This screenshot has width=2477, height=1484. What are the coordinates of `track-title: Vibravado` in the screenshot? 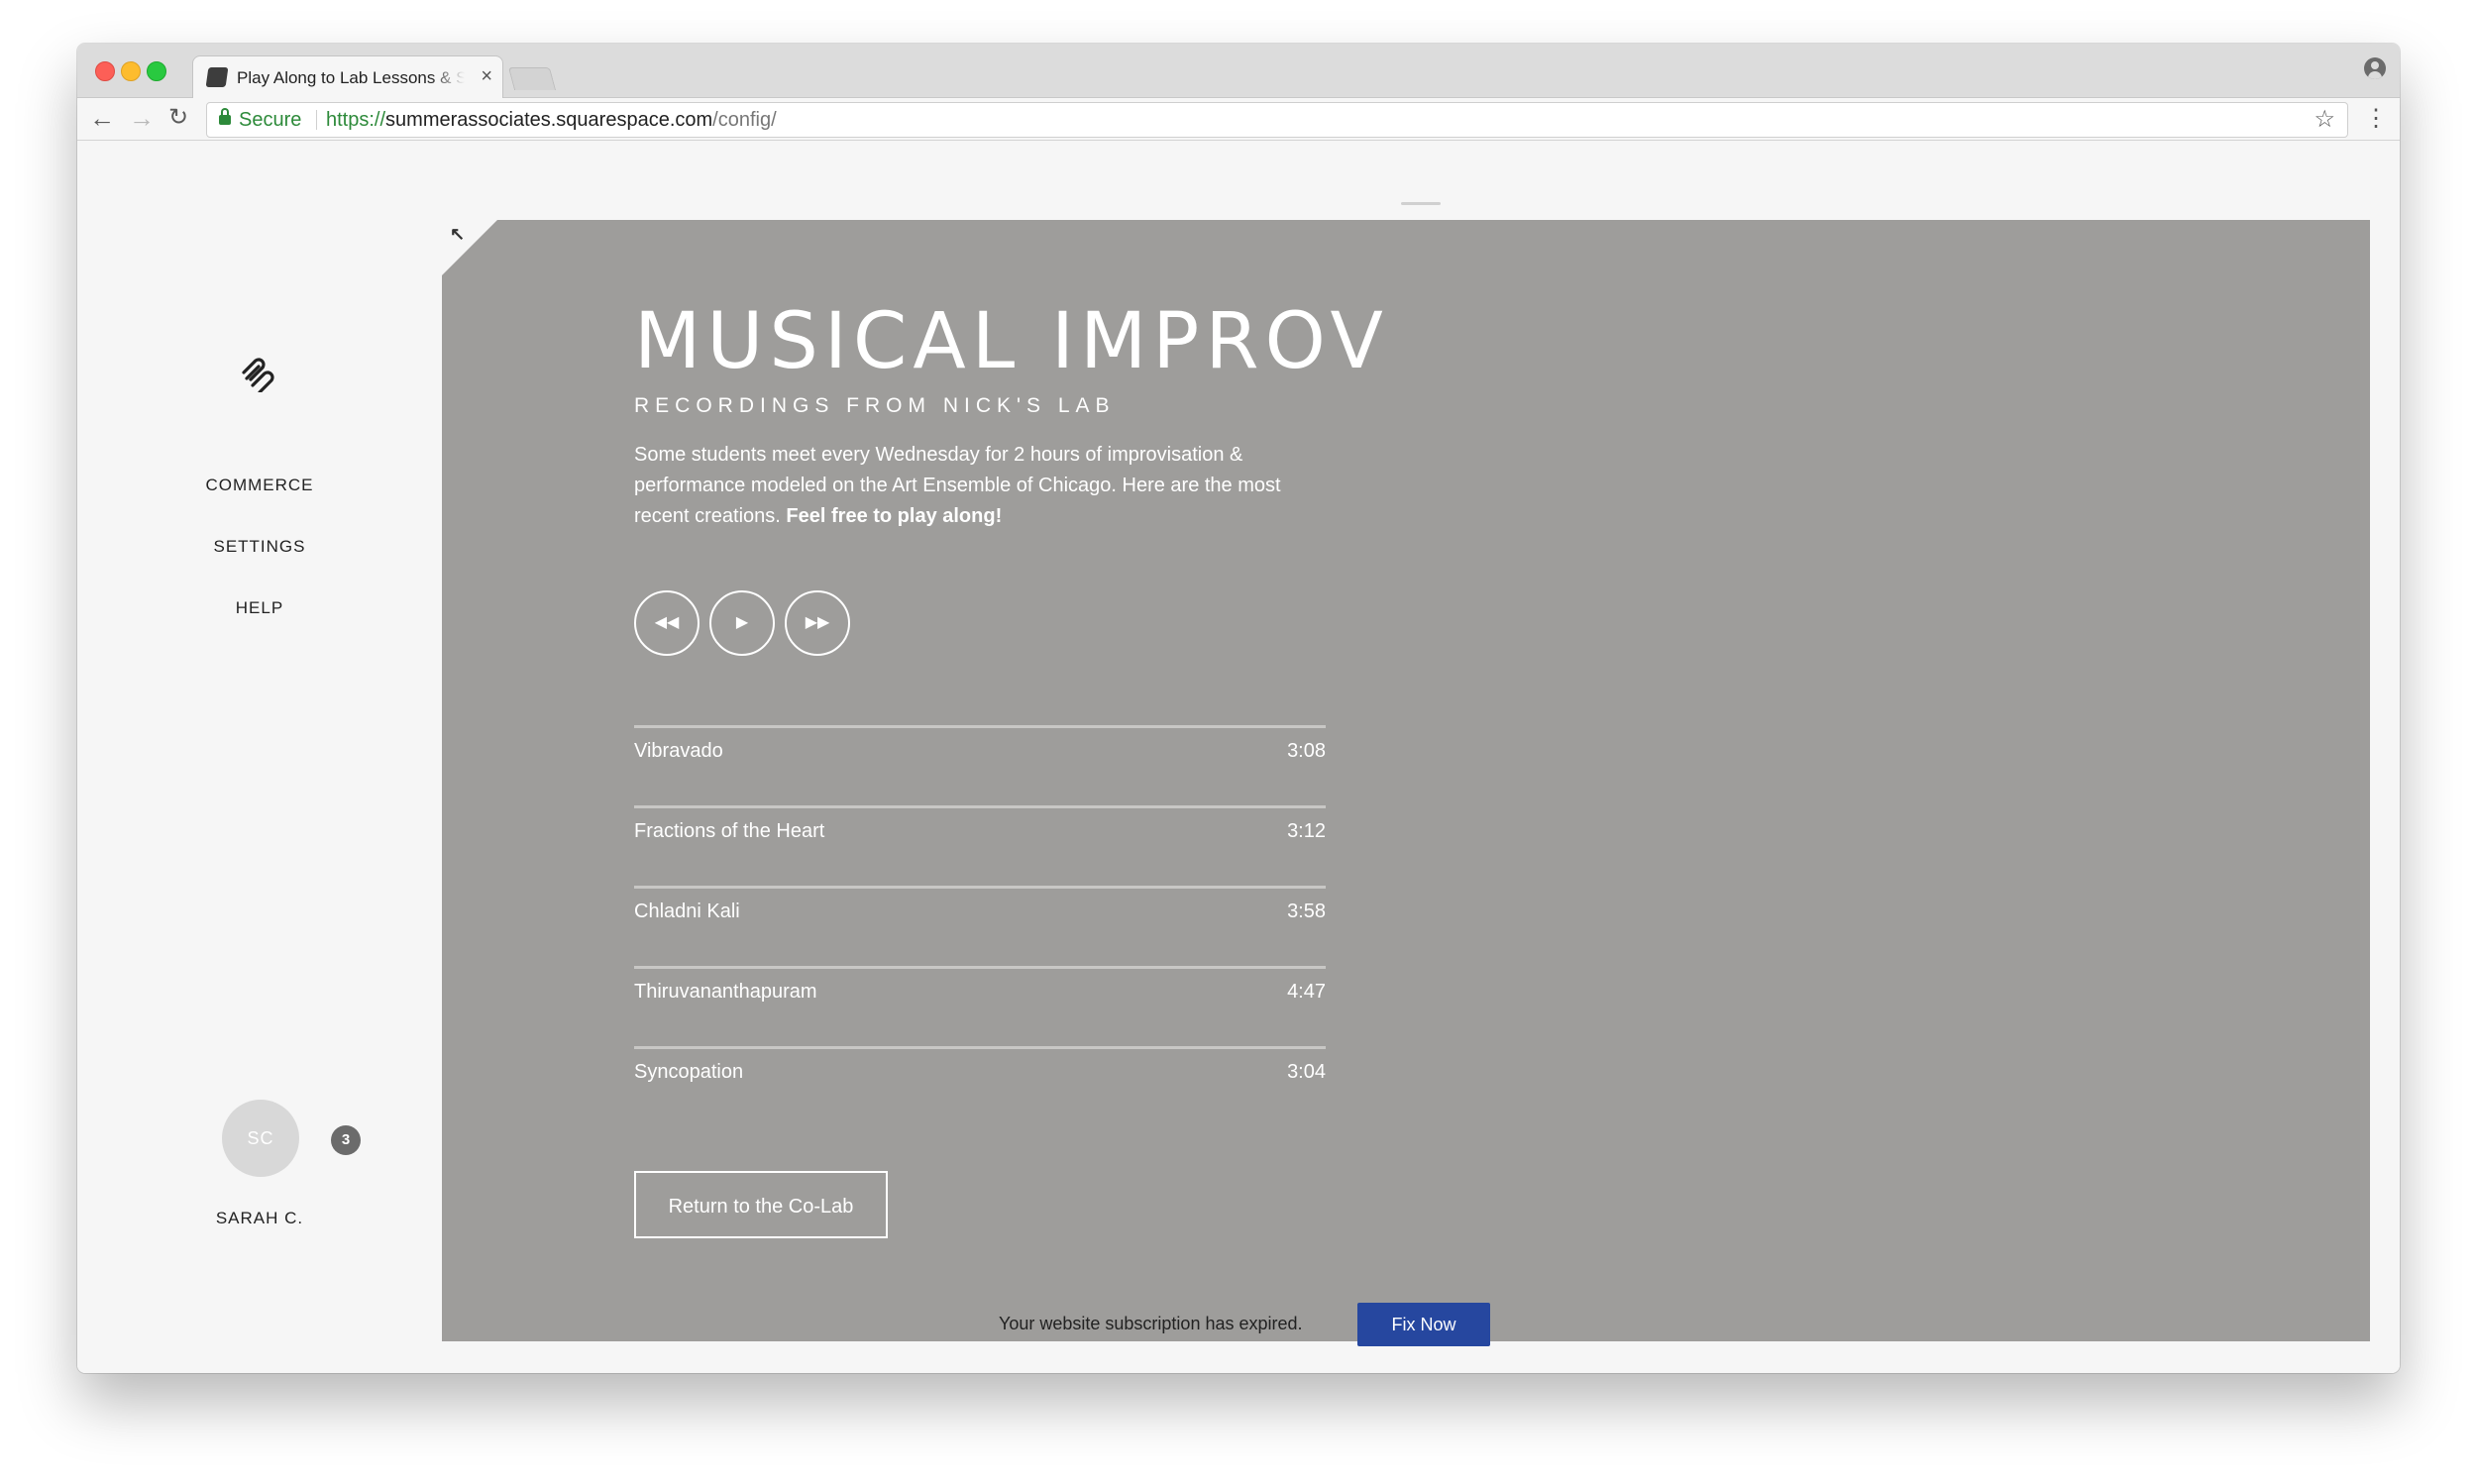 It's located at (679, 751).